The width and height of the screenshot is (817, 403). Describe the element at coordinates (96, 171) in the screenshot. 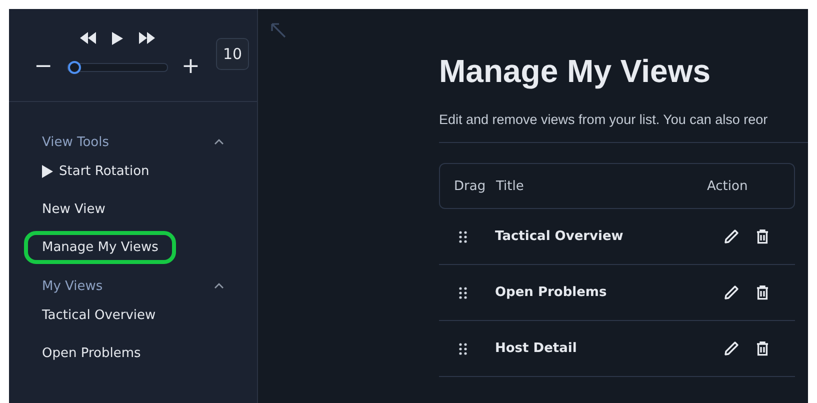

I see `start-rotation-button: Start Rotation` at that location.